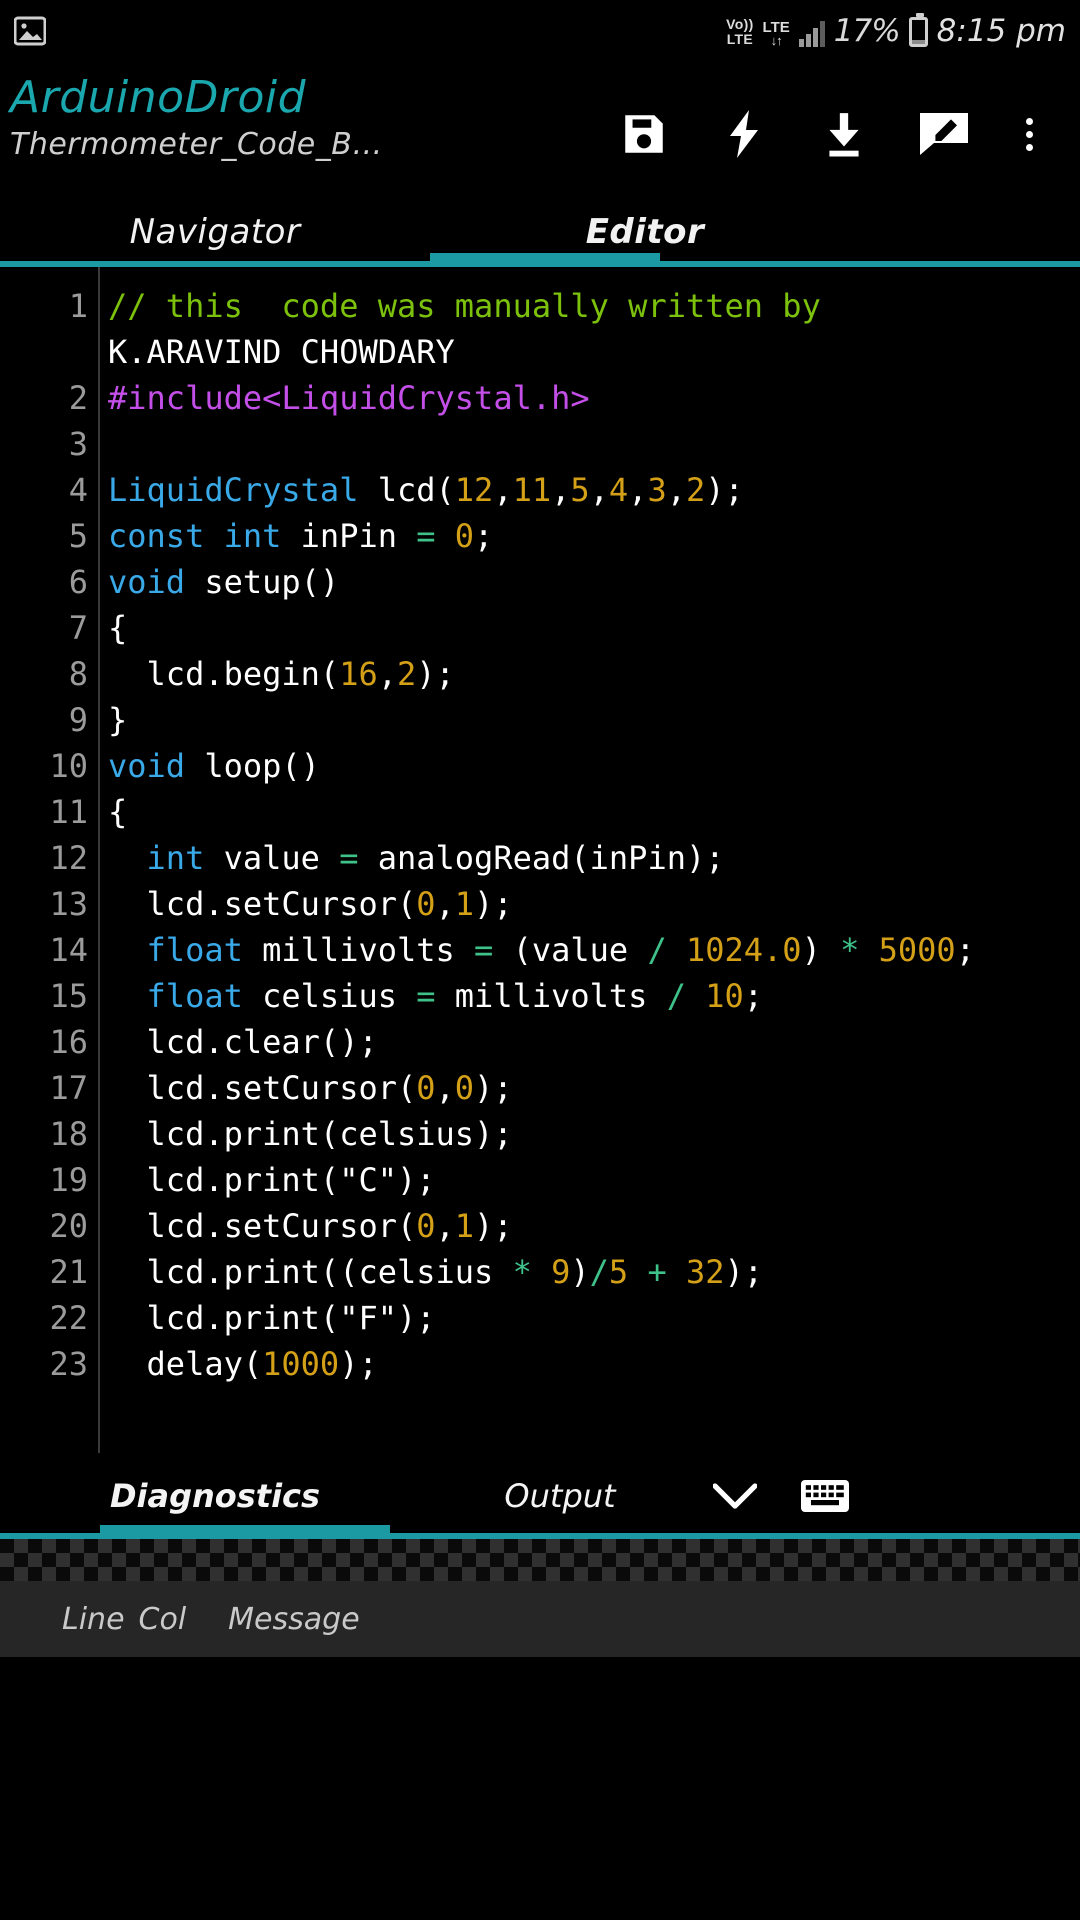 This screenshot has height=1920, width=1080. What do you see at coordinates (215, 1496) in the screenshot?
I see `tab-diagnostics-label: Diagnostics` at bounding box center [215, 1496].